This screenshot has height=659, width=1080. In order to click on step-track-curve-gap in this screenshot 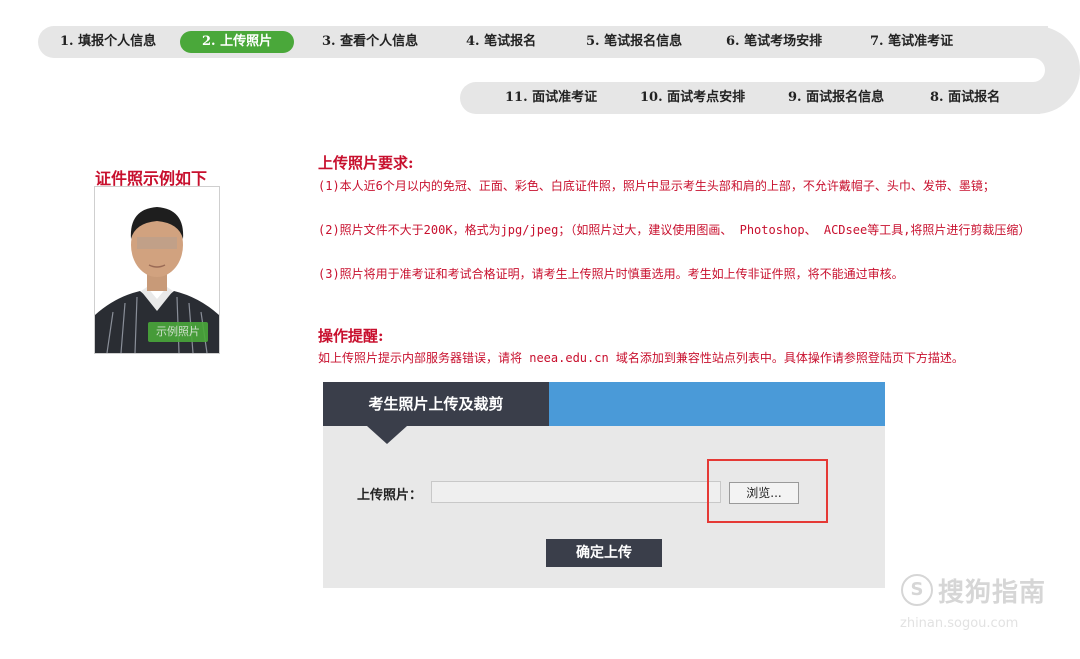, I will do `click(1015, 70)`.